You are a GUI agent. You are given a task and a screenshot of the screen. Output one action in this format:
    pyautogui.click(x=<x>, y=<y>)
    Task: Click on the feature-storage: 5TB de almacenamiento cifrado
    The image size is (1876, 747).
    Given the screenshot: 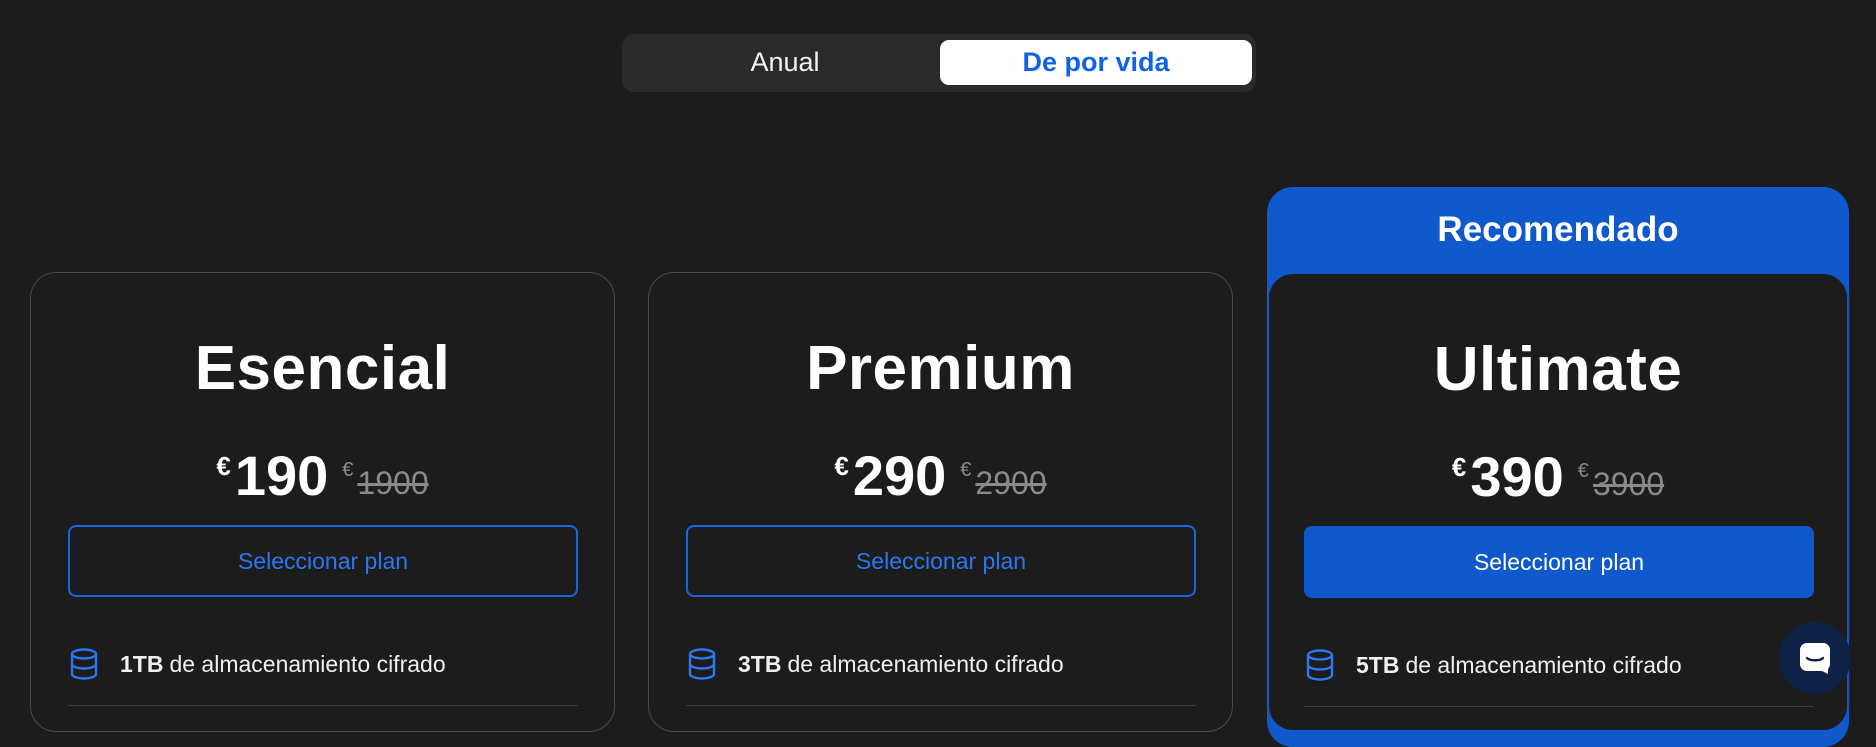 What is the action you would take?
    pyautogui.click(x=1559, y=665)
    